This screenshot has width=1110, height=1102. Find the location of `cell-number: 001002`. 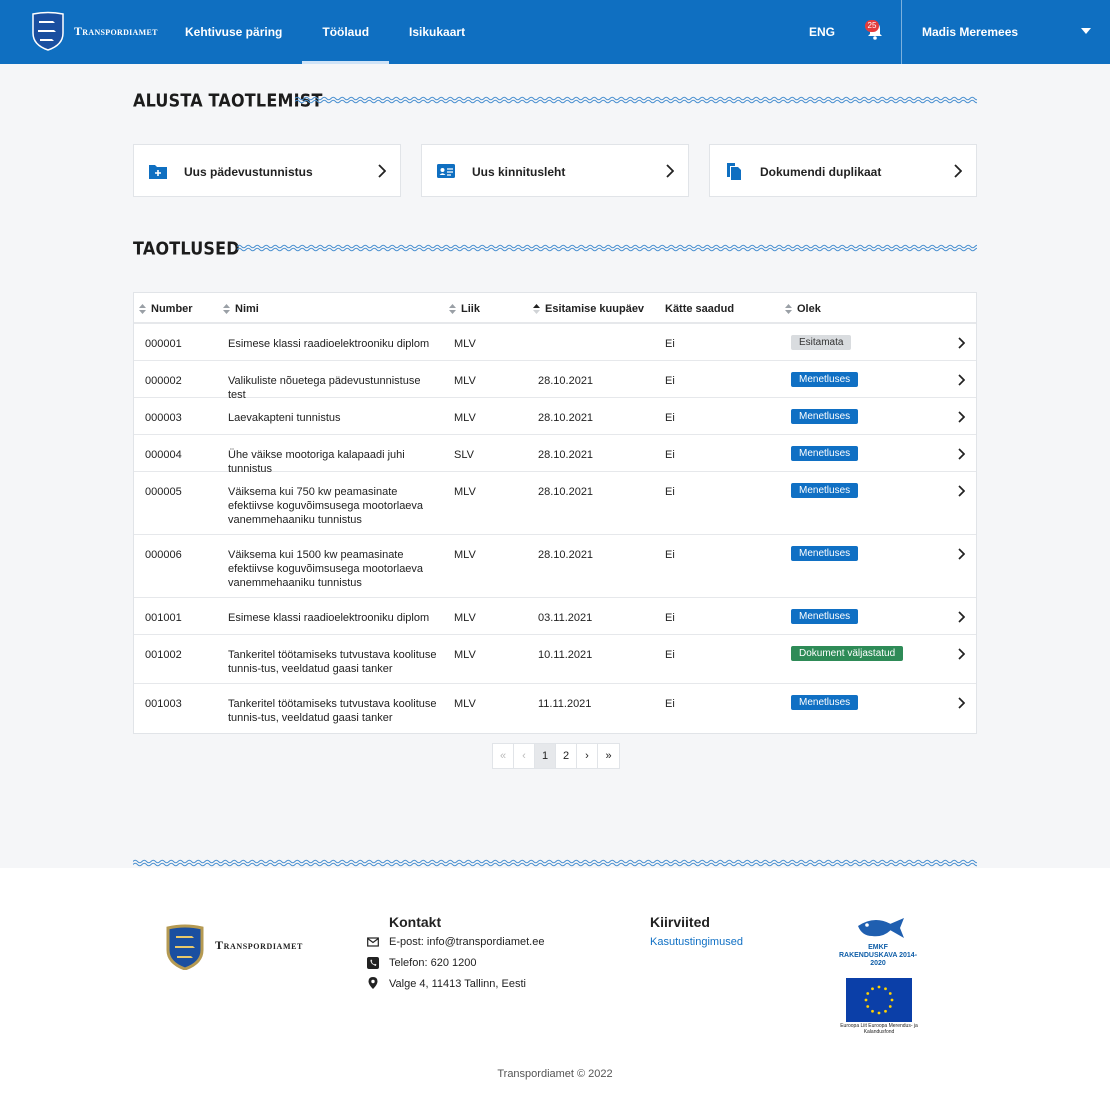

cell-number: 001002 is located at coordinates (163, 655).